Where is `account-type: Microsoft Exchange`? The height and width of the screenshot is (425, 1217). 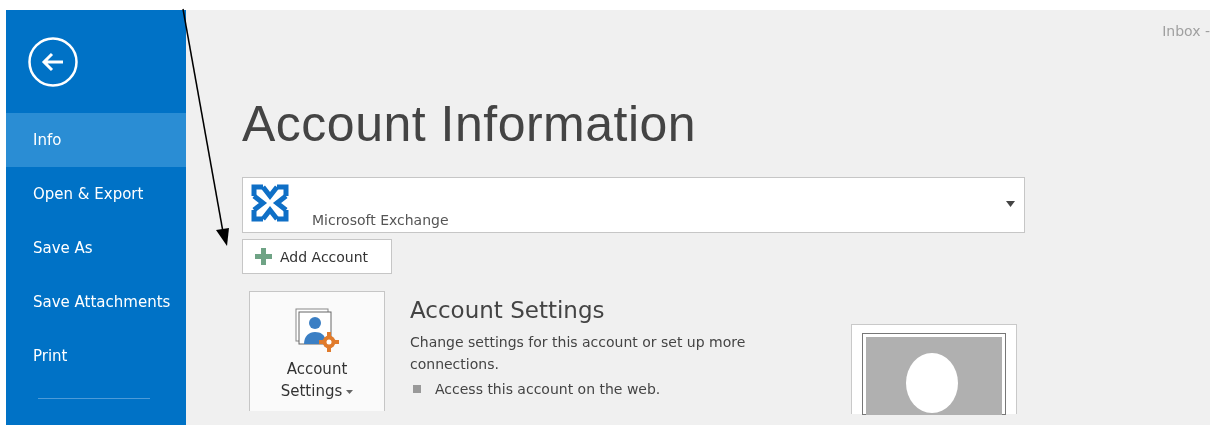 account-type: Microsoft Exchange is located at coordinates (380, 220).